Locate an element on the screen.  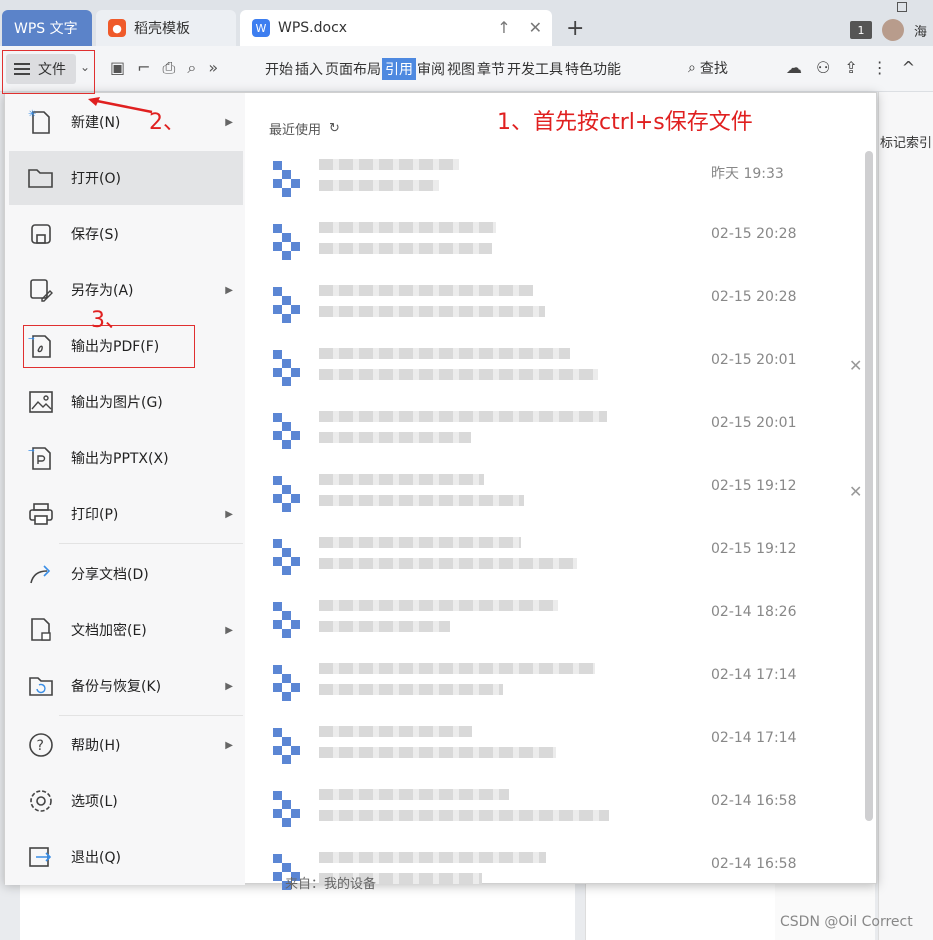
menu-label-encrypt: 文档加密(E) is located at coordinates (109, 631).